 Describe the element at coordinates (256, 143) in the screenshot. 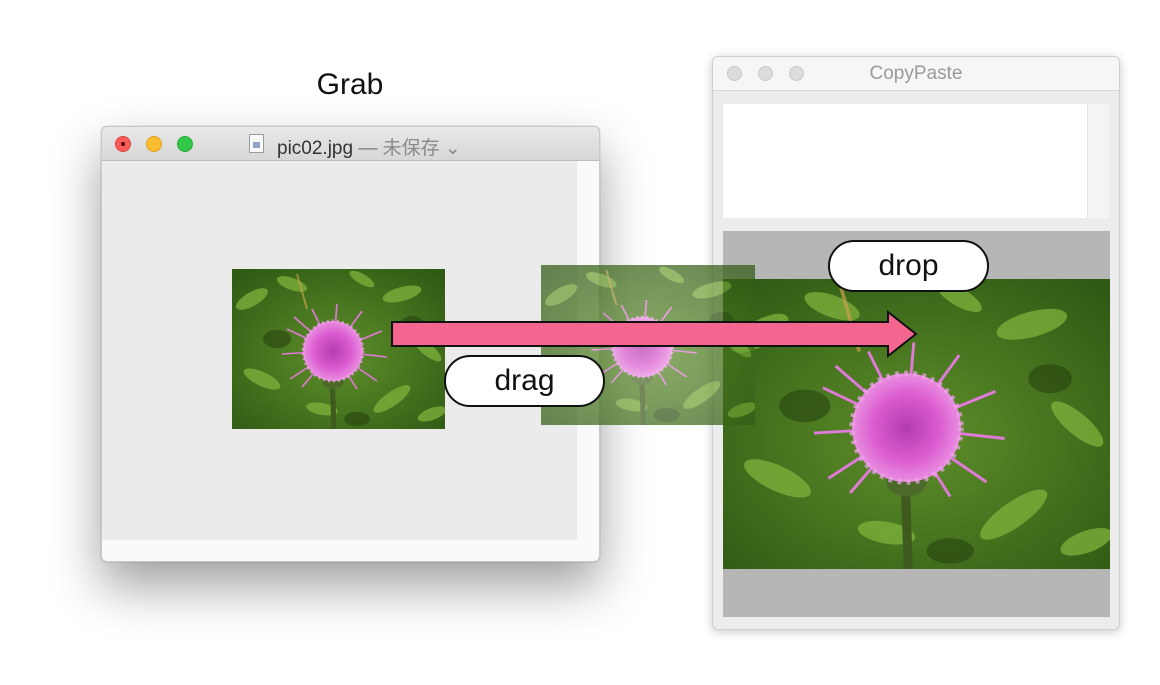

I see `document-icon` at that location.